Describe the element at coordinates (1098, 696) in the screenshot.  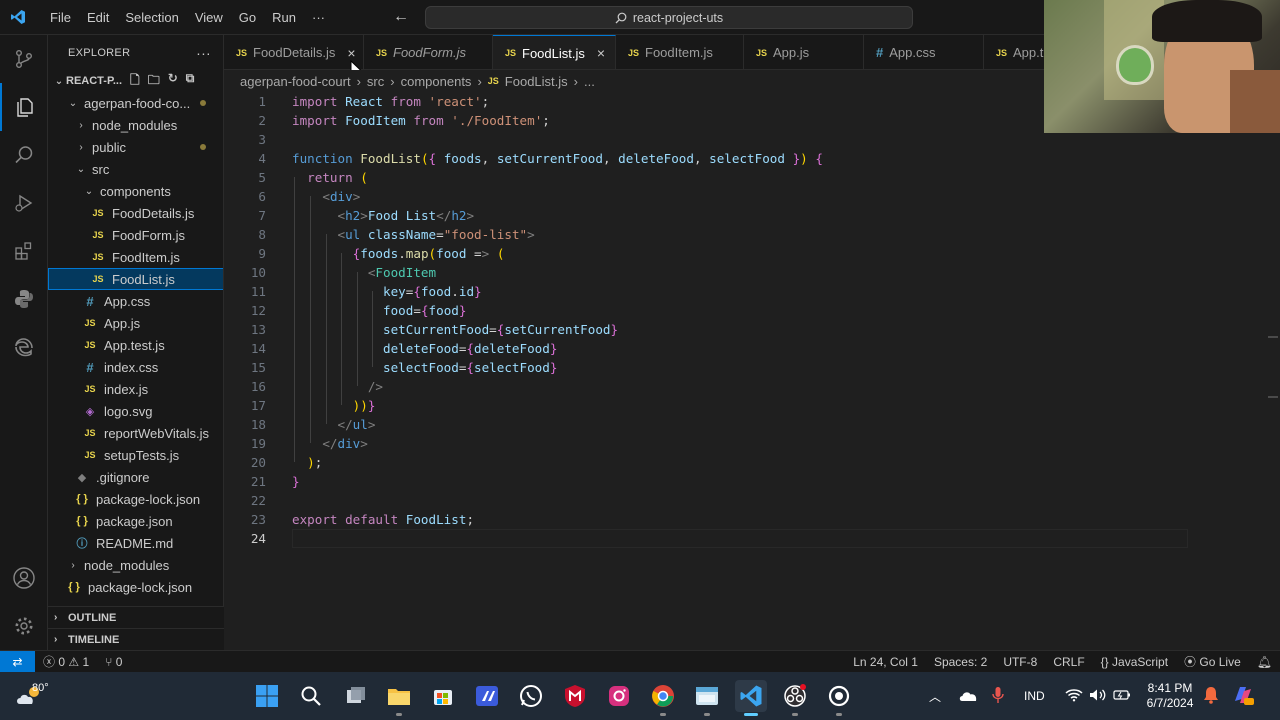
I see `volume-icon` at that location.